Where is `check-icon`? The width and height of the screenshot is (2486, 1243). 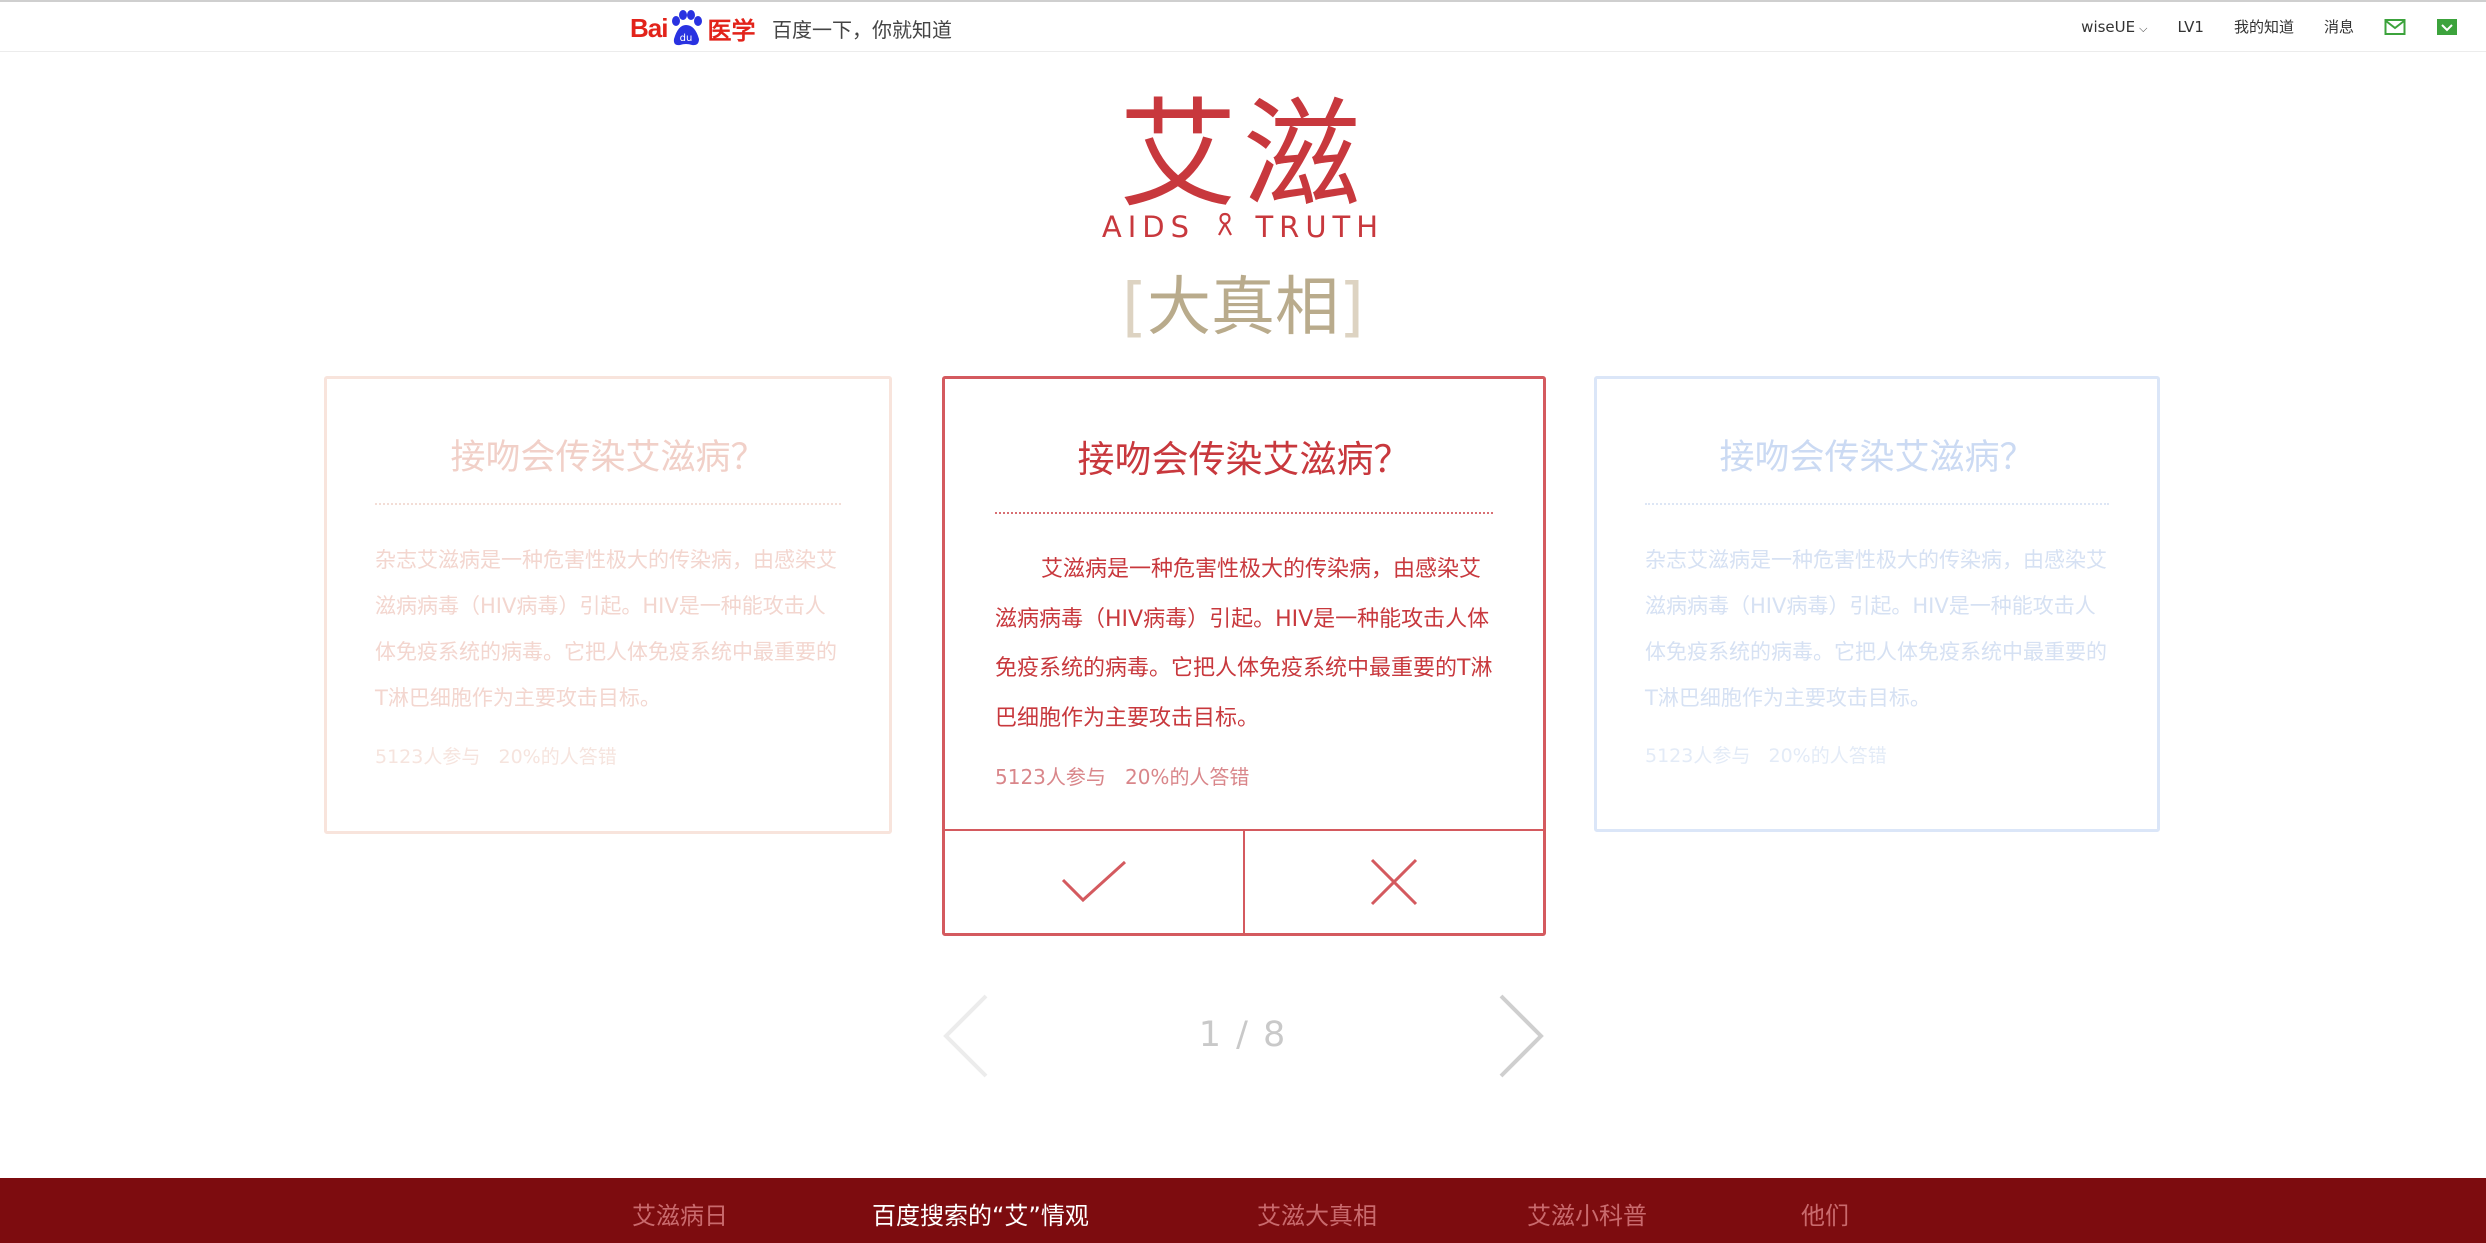
check-icon is located at coordinates (1094, 881).